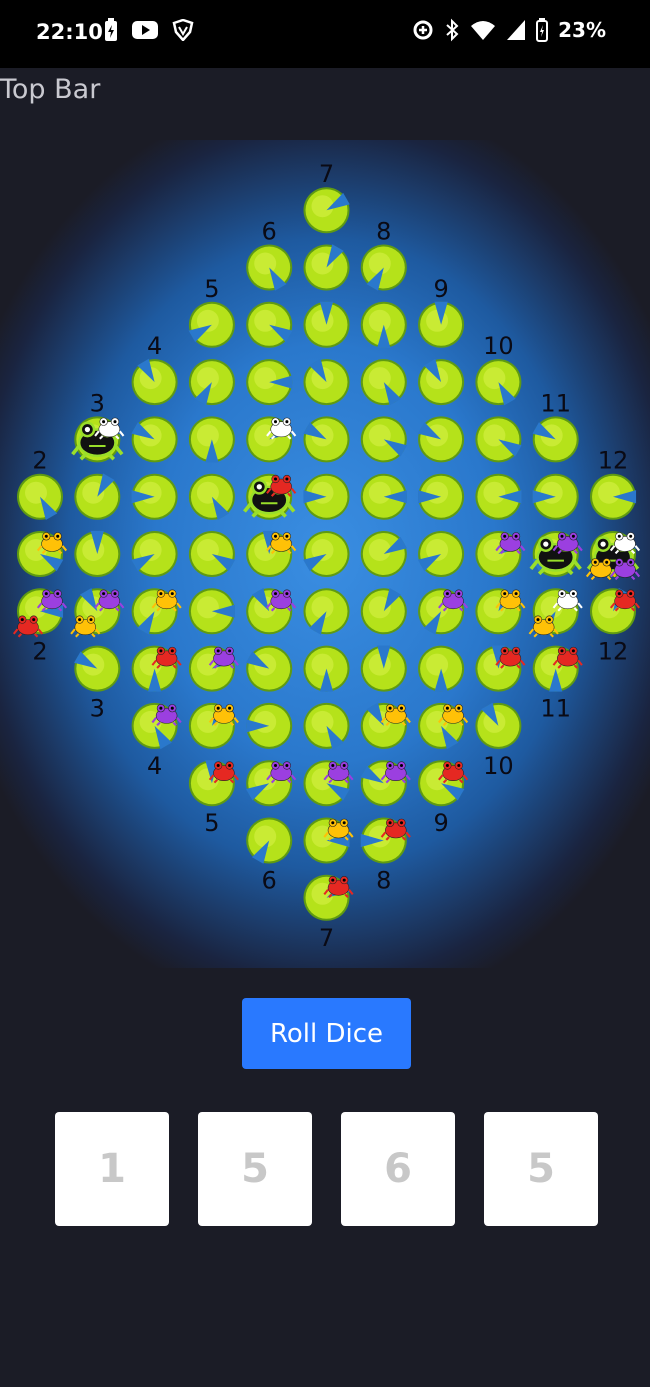 The width and height of the screenshot is (650, 1387). What do you see at coordinates (555, 709) in the screenshot?
I see `column-label-bottom: 11` at bounding box center [555, 709].